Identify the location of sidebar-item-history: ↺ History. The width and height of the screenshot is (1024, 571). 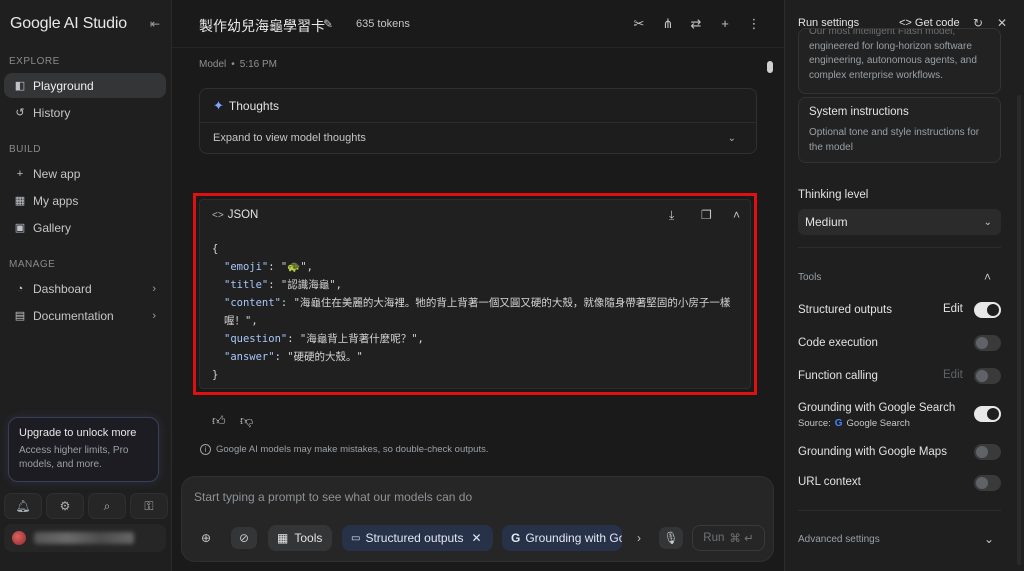
(85, 112).